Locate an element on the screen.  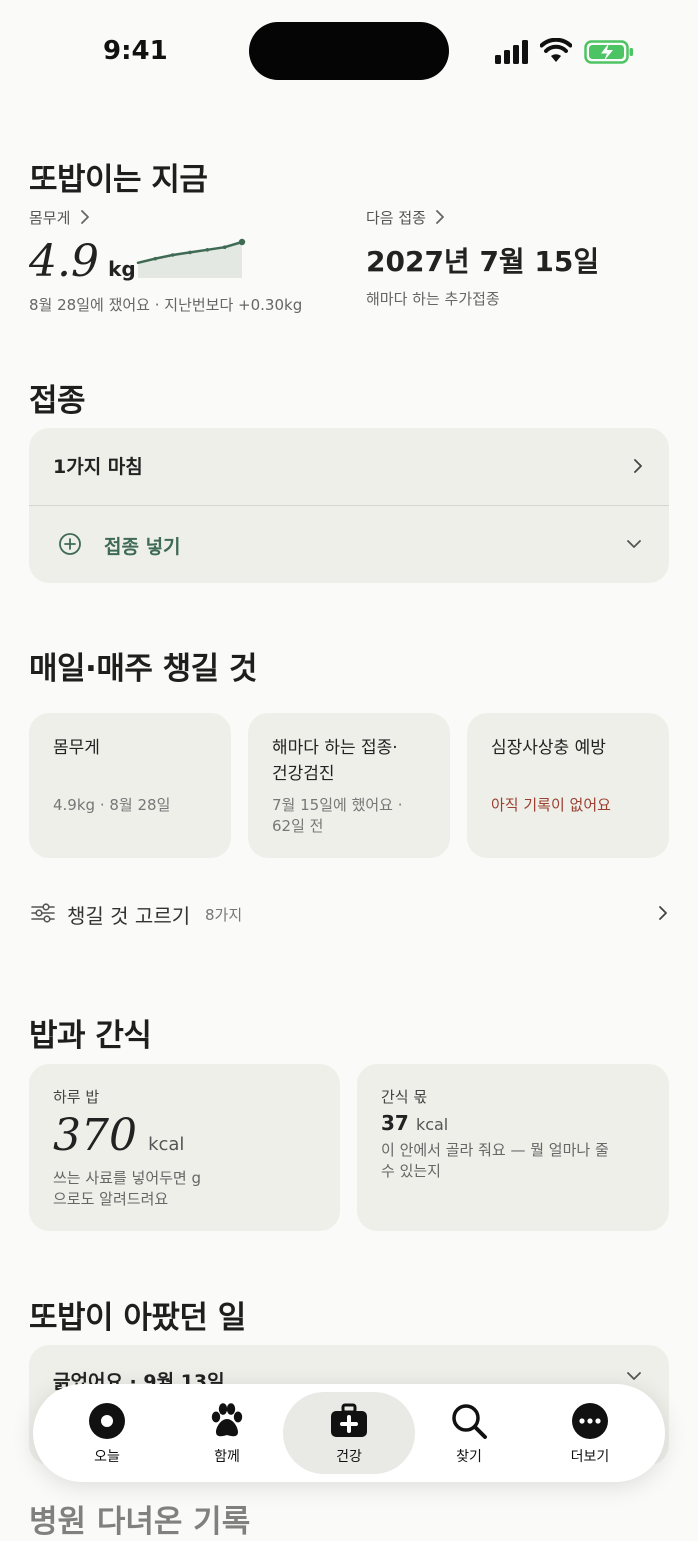
snack-card: 간식 몫 37 kcal 이 안에서 골라 줘요 — 뭘 얼마나 줄 수 있는지 is located at coordinates (513, 1147).